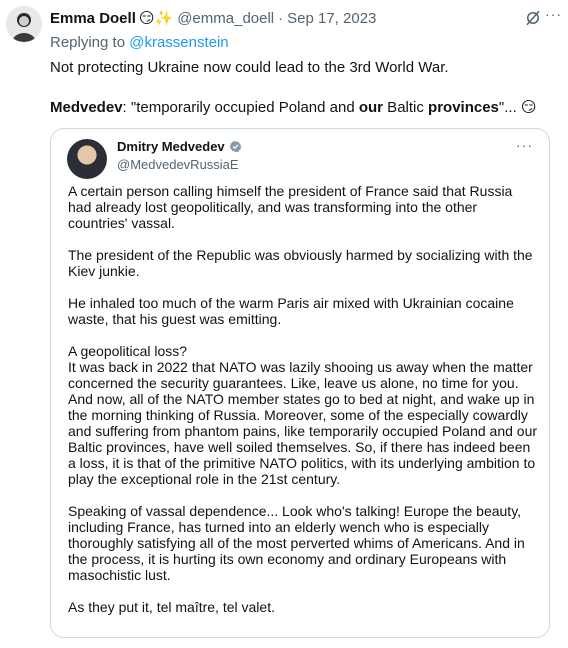  I want to click on quoted-author-name-row: Dmitry Medvedev, so click(179, 146).